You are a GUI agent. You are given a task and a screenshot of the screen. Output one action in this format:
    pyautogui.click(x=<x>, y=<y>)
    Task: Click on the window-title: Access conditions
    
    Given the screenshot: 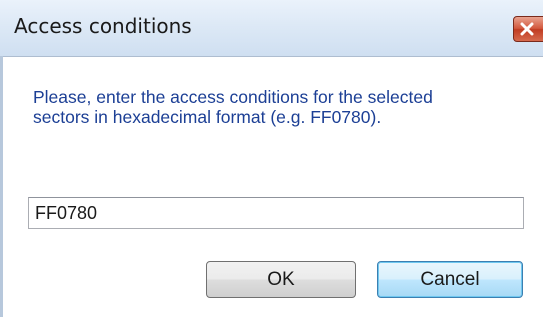 What is the action you would take?
    pyautogui.click(x=103, y=26)
    